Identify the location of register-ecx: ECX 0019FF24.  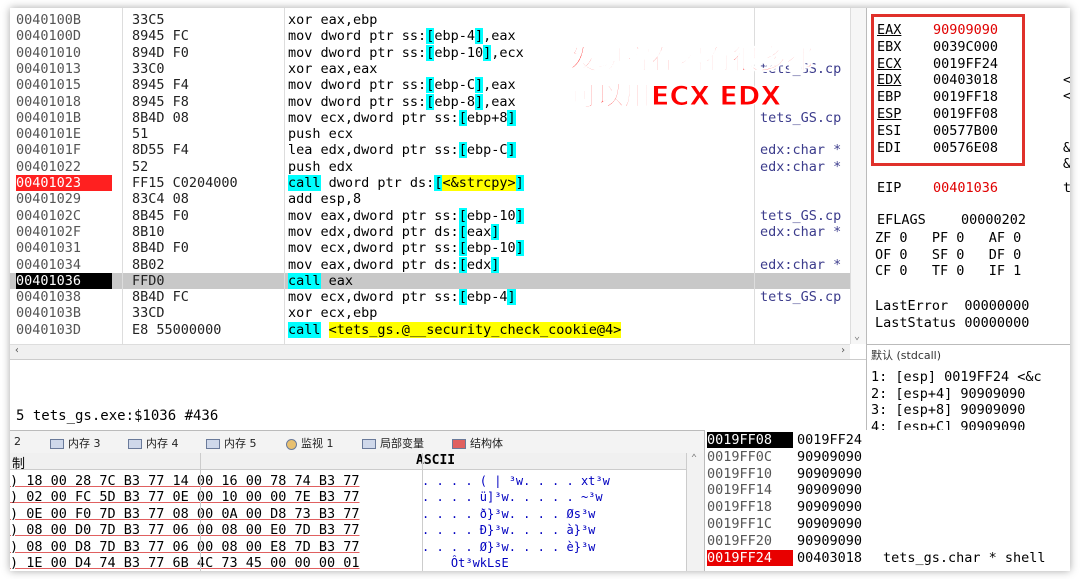
(937, 64).